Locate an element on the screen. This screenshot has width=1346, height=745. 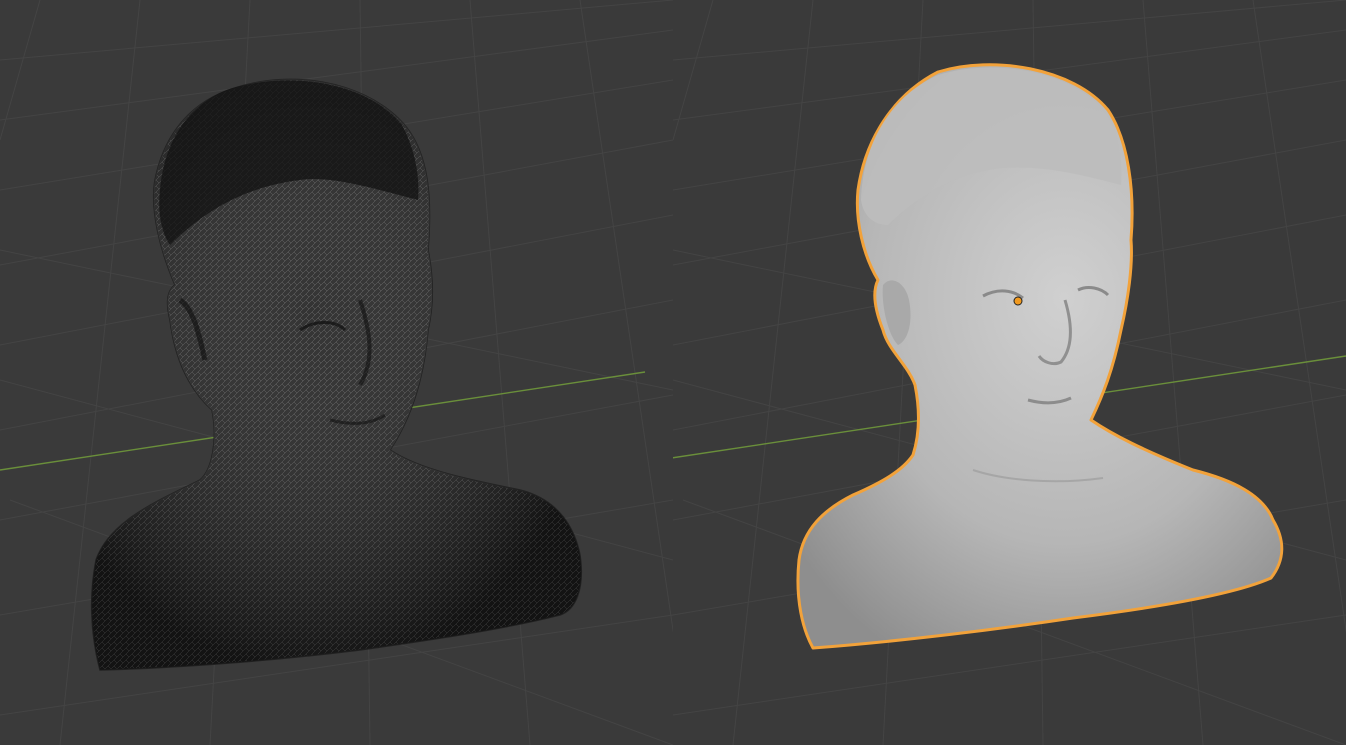
object-origin-dot is located at coordinates (1018, 301).